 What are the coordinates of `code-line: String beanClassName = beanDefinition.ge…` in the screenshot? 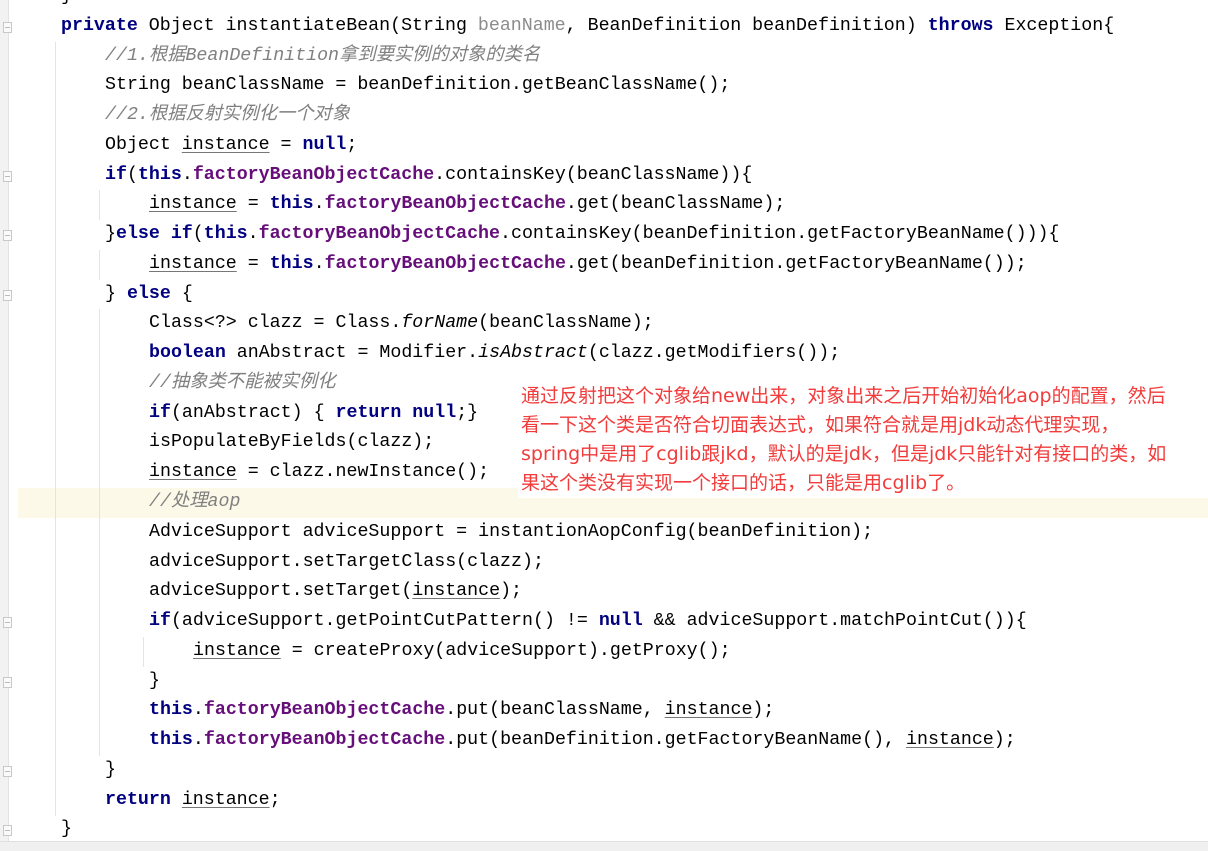 It's located at (587, 86).